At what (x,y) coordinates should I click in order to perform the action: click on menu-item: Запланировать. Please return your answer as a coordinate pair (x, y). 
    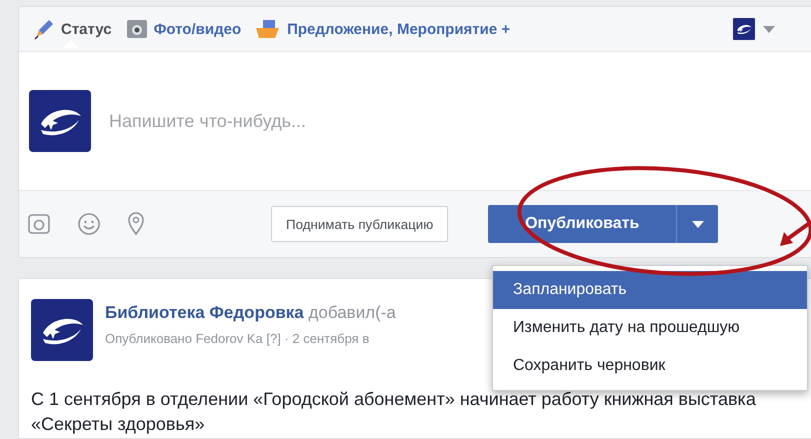
    Looking at the image, I should click on (650, 290).